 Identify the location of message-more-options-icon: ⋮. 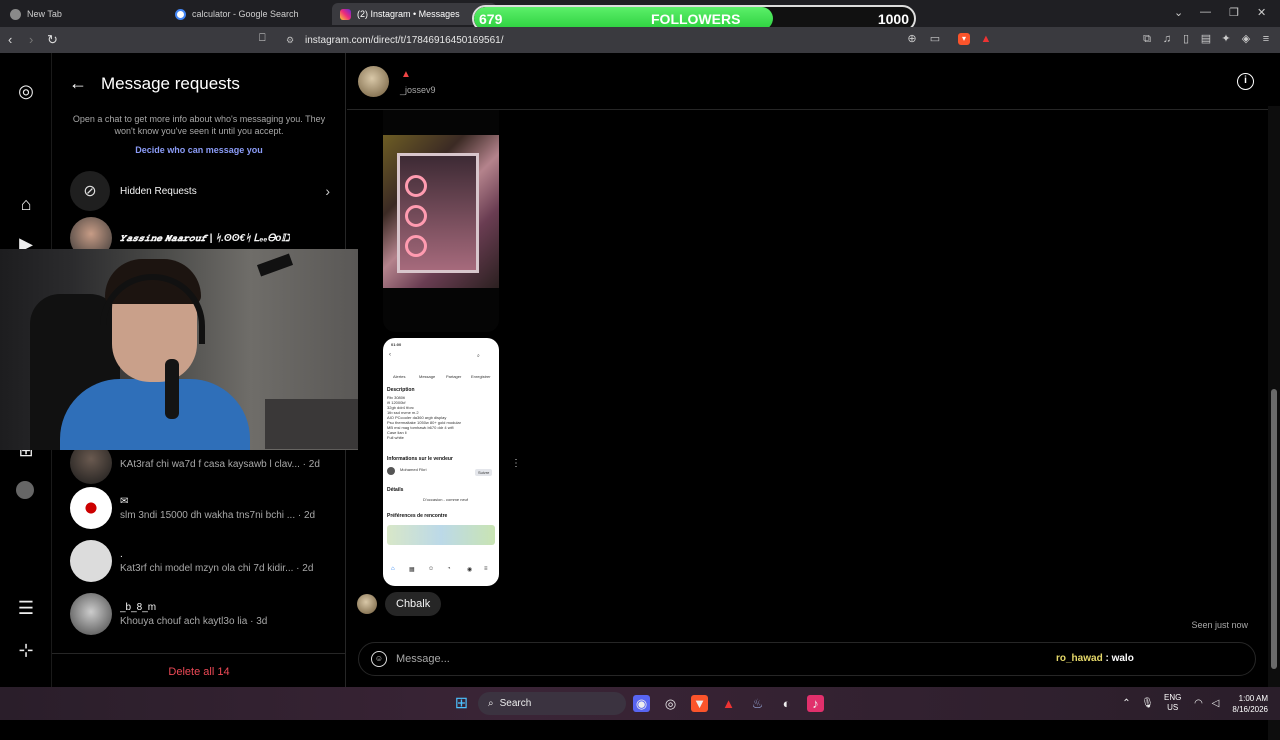
(516, 463).